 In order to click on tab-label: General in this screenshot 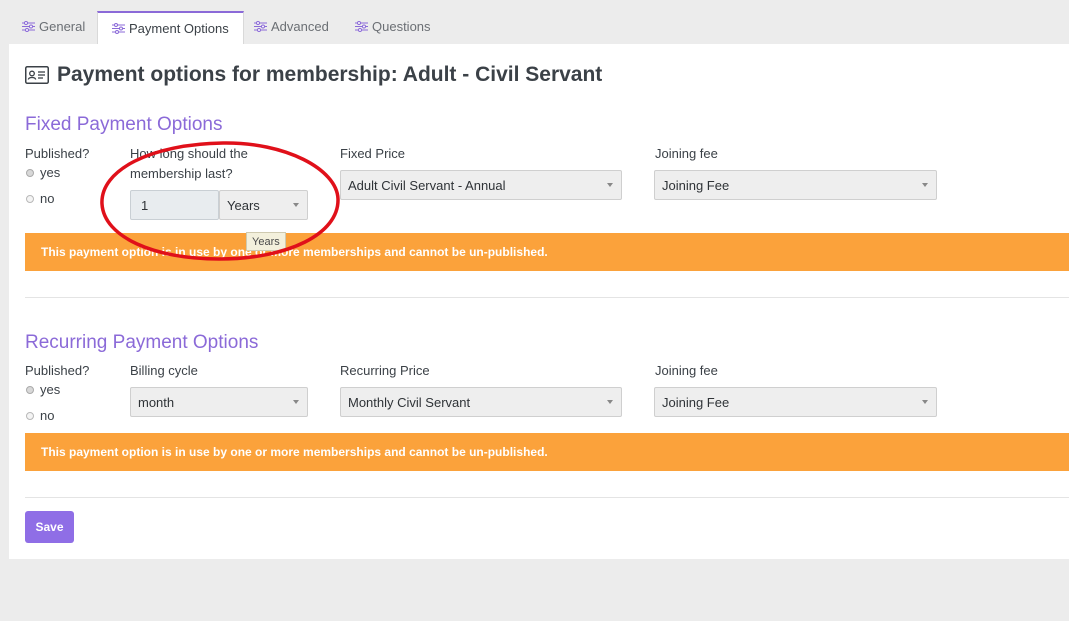, I will do `click(62, 26)`.